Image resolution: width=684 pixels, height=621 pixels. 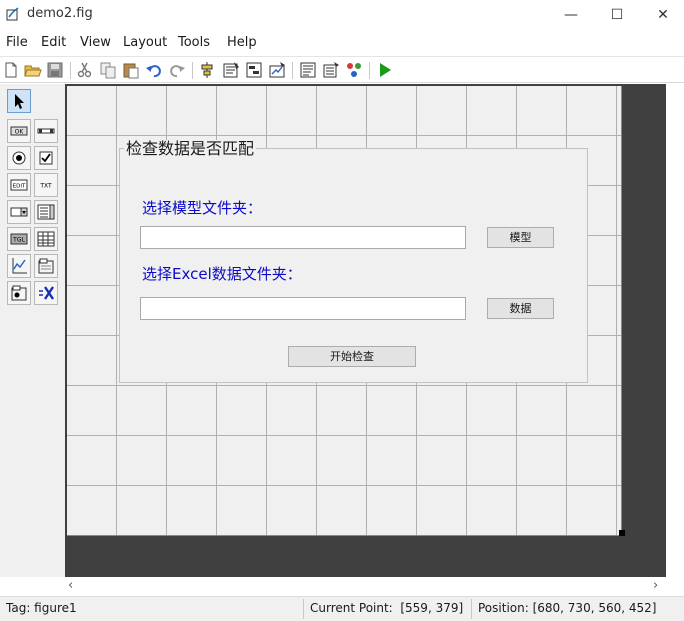 I want to click on maximize-button: ☐, so click(x=617, y=15).